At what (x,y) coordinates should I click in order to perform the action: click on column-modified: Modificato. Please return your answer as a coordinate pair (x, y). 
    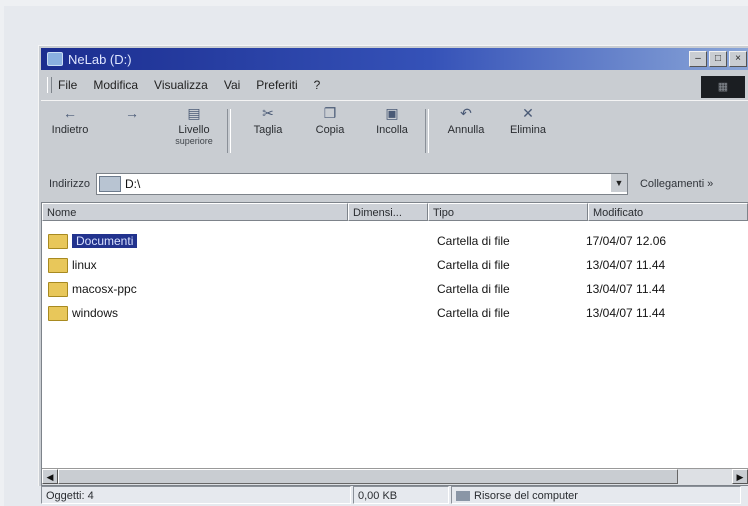
    Looking at the image, I should click on (668, 212).